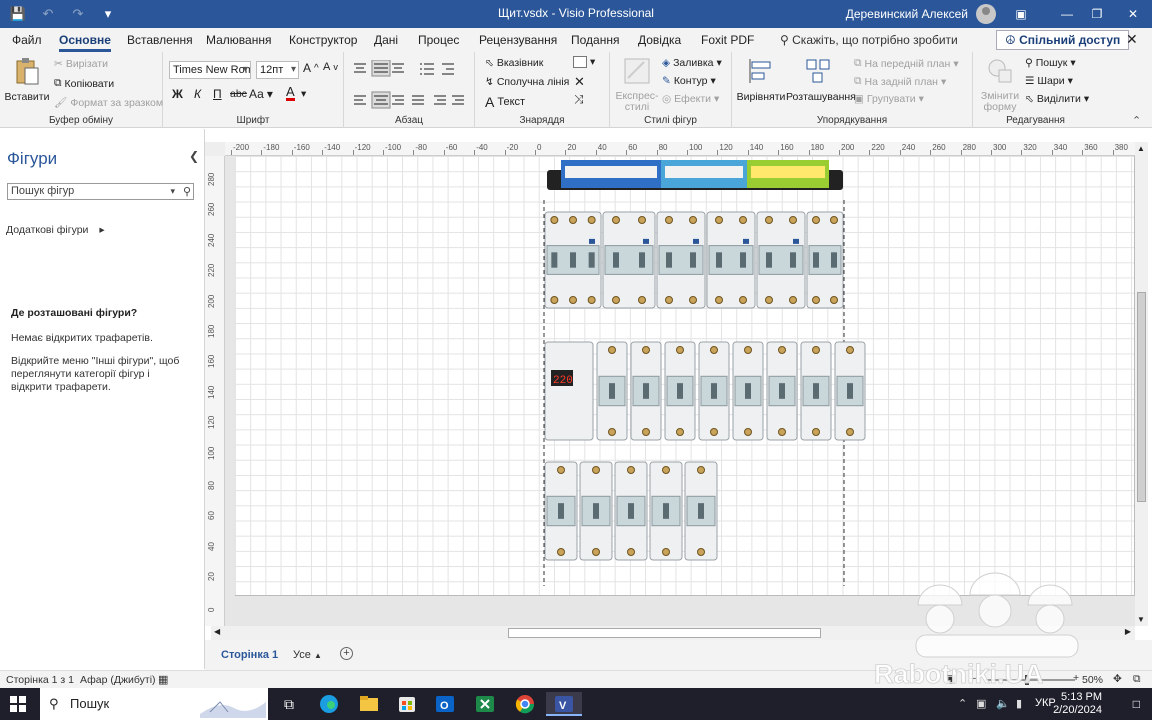 Image resolution: width=1152 pixels, height=720 pixels. Describe the element at coordinates (579, 99) in the screenshot. I see `connection-point-icon: ⤨` at that location.